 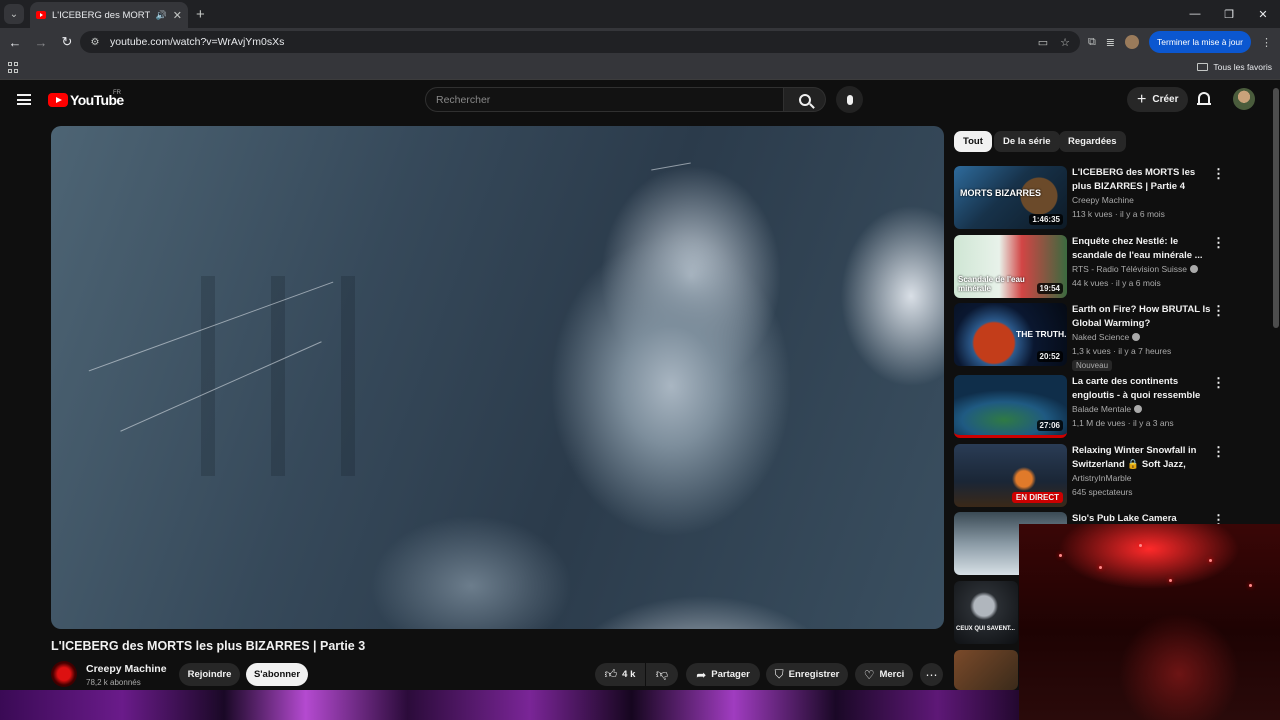 I want to click on more-actions-button: ⋯, so click(x=931, y=674).